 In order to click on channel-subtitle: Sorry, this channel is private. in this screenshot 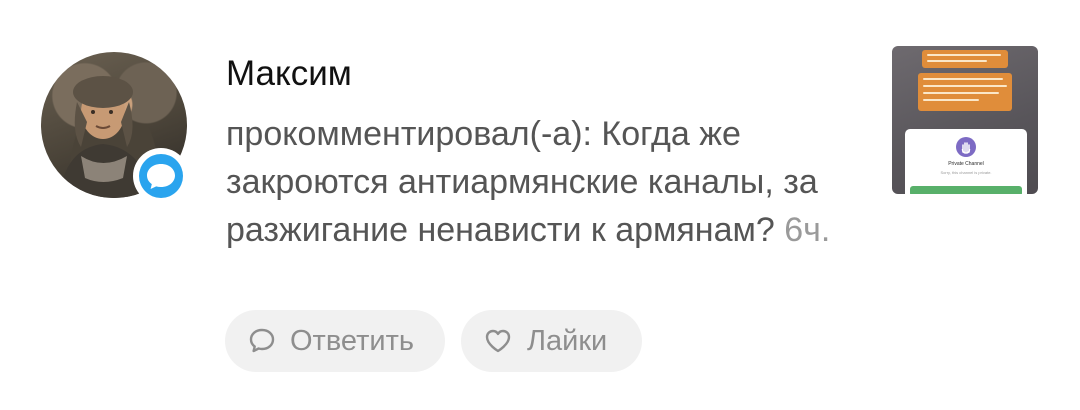, I will do `click(966, 172)`.